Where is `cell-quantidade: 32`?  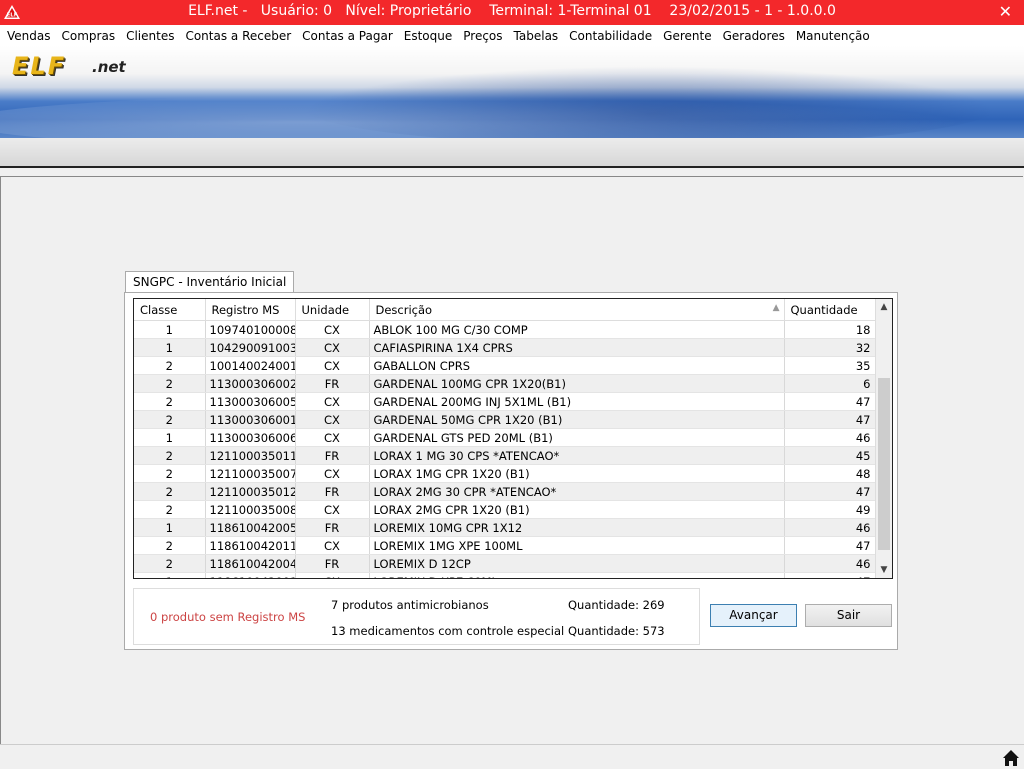 cell-quantidade: 32 is located at coordinates (830, 347).